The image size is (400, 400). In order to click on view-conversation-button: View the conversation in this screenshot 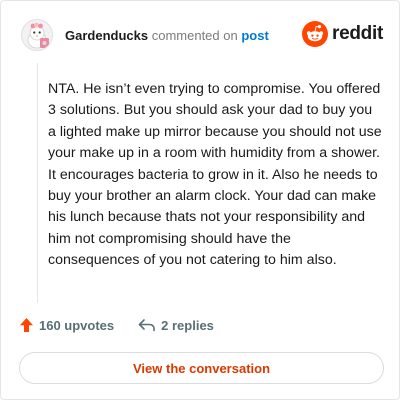, I will do `click(201, 368)`.